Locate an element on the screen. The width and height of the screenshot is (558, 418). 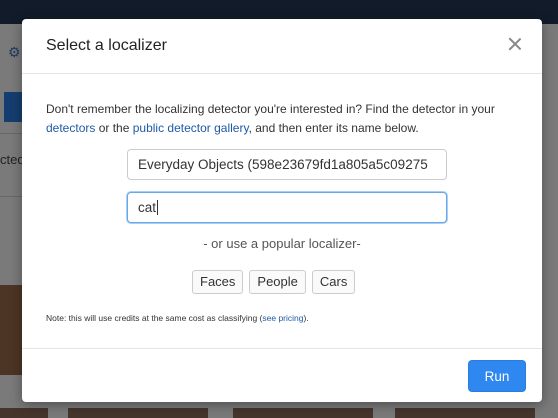
localizer-faces-button: Faces is located at coordinates (218, 282).